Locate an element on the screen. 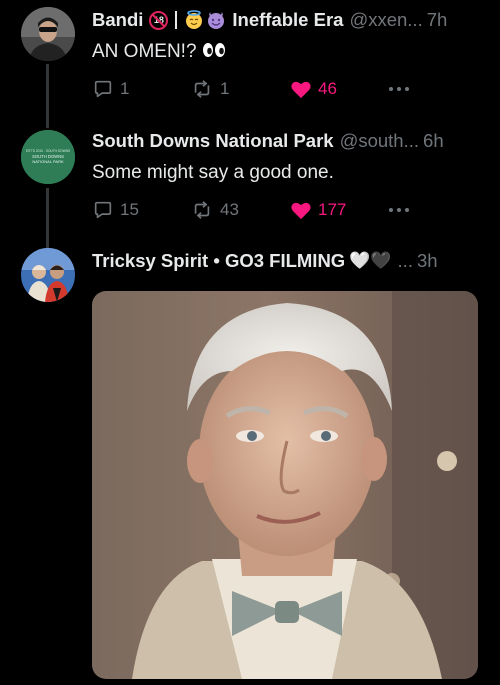 The width and height of the screenshot is (500, 685). tweet-header: South Downs National Park @south... 6h is located at coordinates (286, 141).